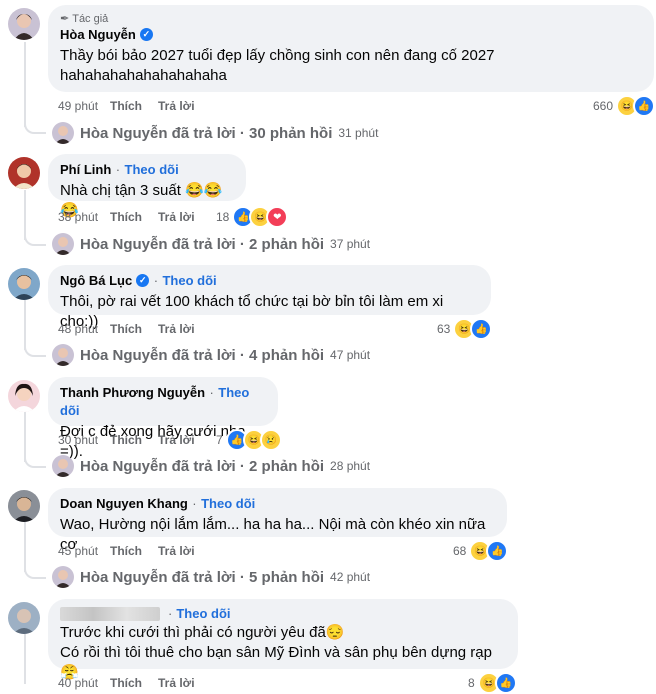 The image size is (656, 694). What do you see at coordinates (65, 19) in the screenshot?
I see `author-badge-icon: ✒` at bounding box center [65, 19].